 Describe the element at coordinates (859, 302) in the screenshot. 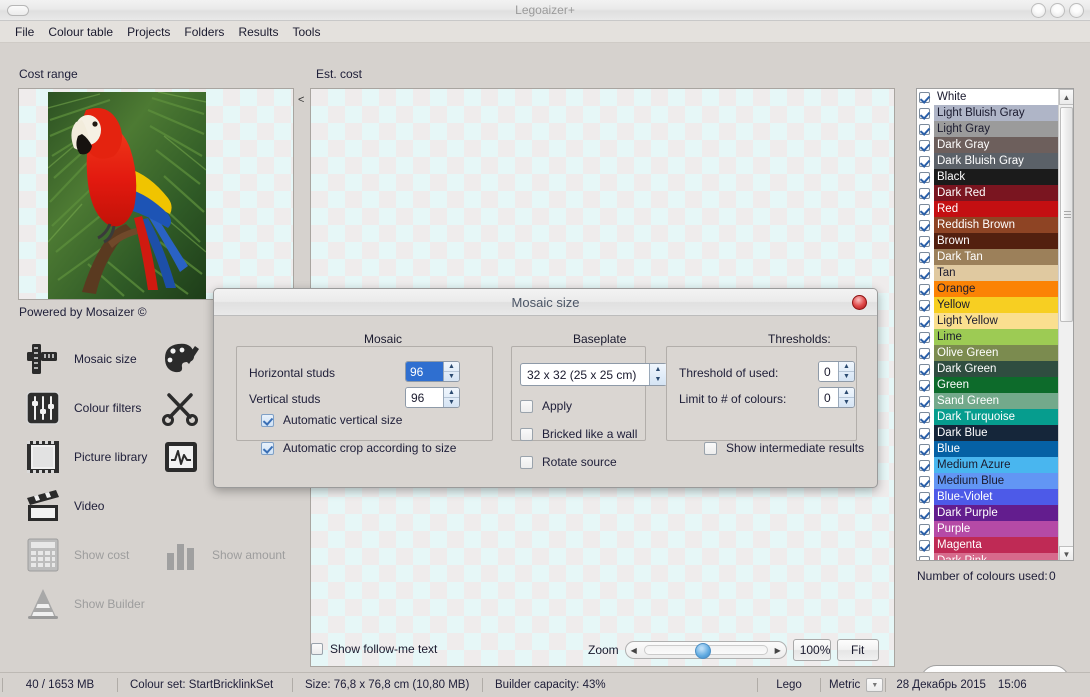

I see `close-icon` at that location.